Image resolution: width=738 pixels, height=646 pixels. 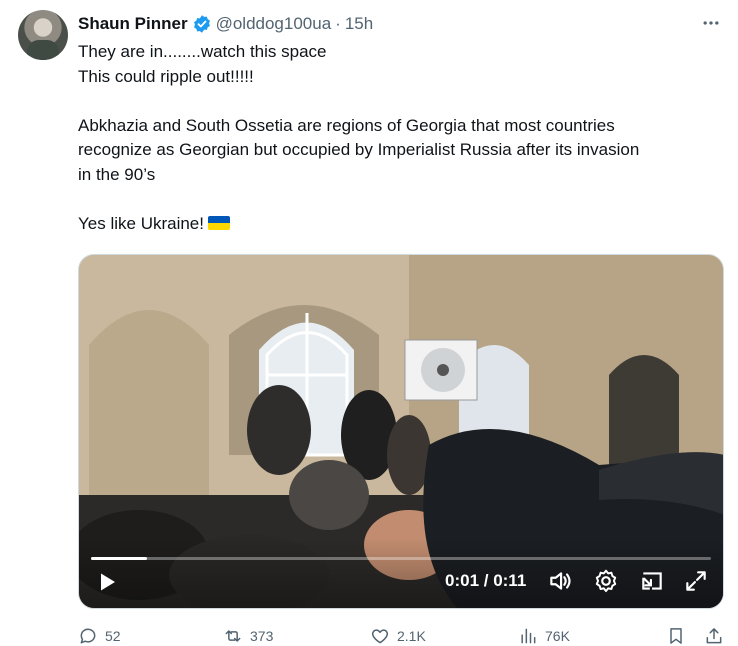 What do you see at coordinates (233, 636) in the screenshot?
I see `repost-icon` at bounding box center [233, 636].